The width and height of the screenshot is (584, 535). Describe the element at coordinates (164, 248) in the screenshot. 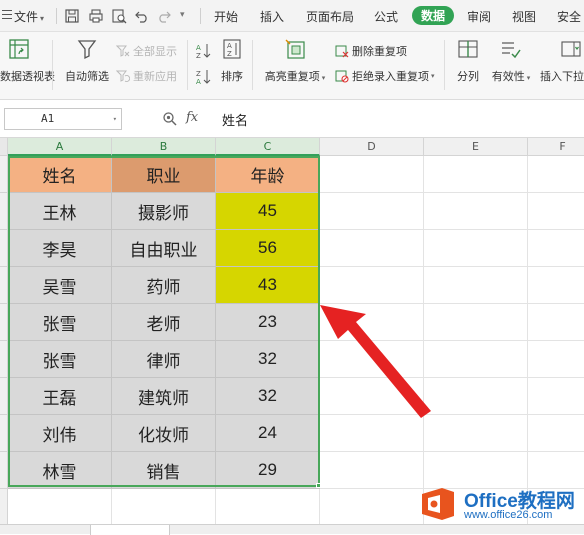

I see `job-cell: 自由职业` at that location.